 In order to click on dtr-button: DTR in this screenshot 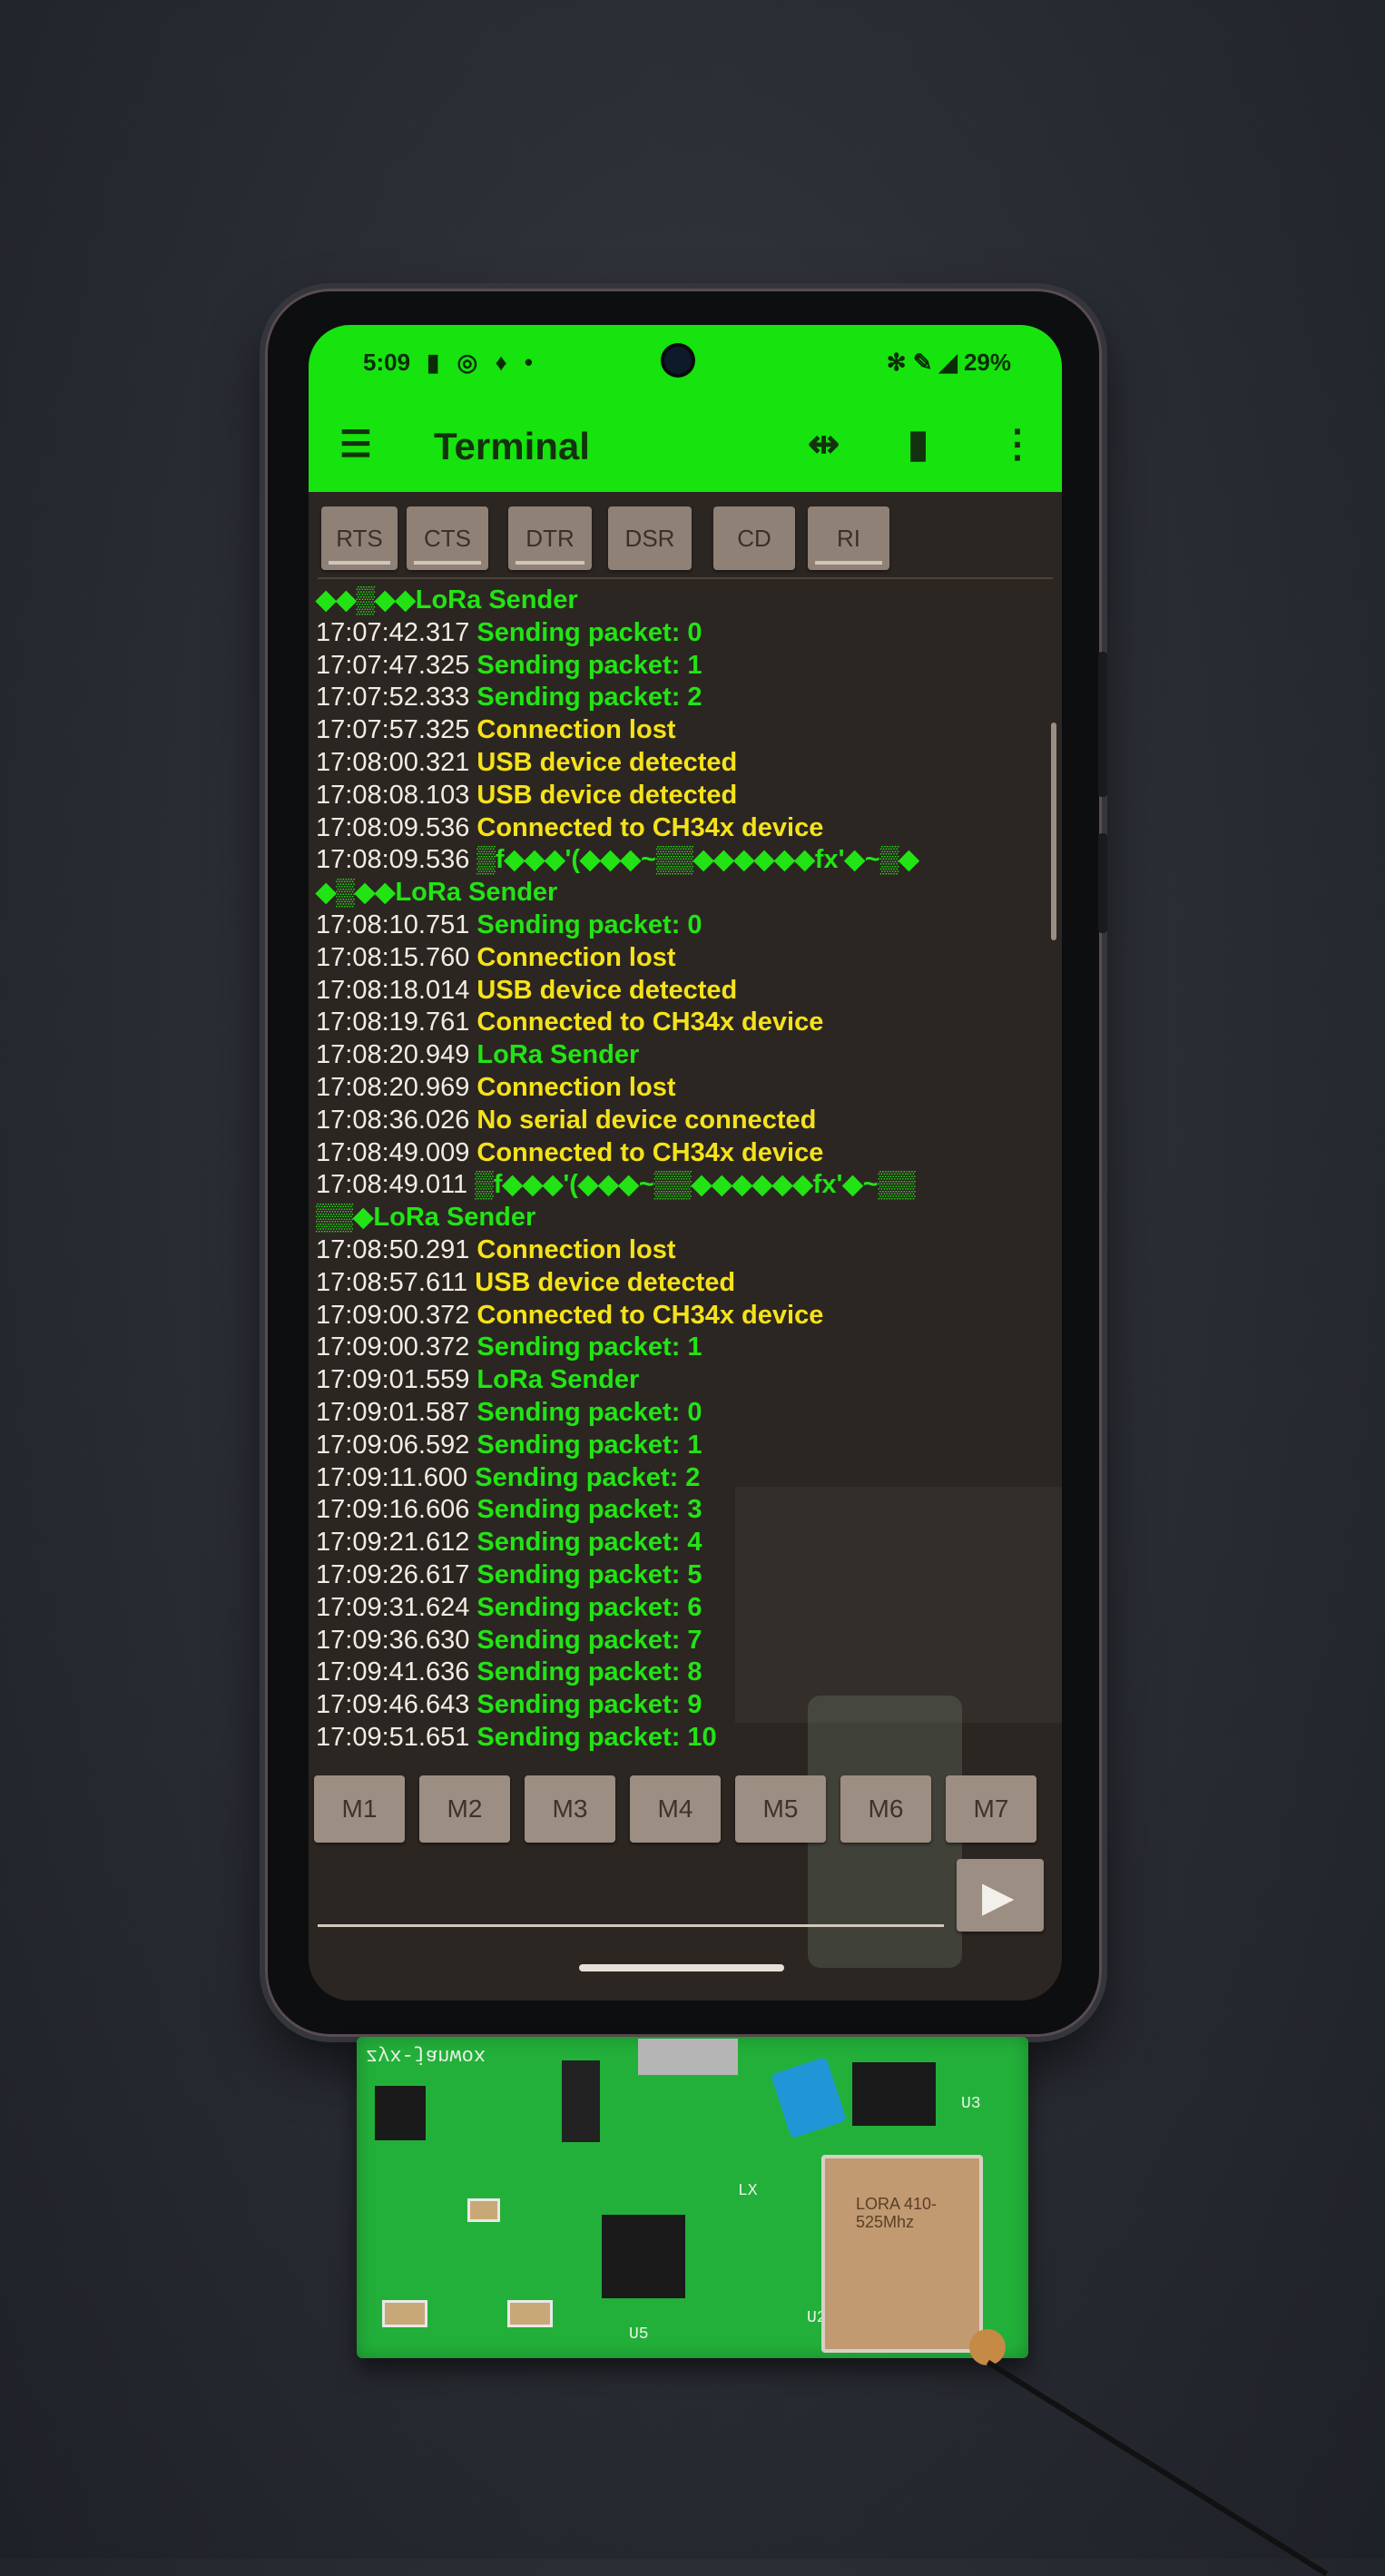, I will do `click(550, 538)`.